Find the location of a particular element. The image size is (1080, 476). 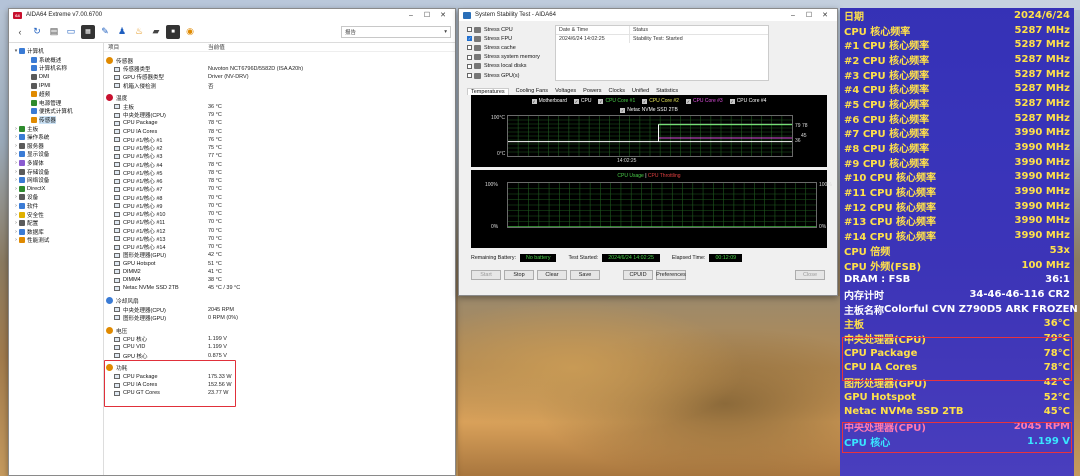

legend-item: ✓ CPU Core #3 is located at coordinates (704, 101).